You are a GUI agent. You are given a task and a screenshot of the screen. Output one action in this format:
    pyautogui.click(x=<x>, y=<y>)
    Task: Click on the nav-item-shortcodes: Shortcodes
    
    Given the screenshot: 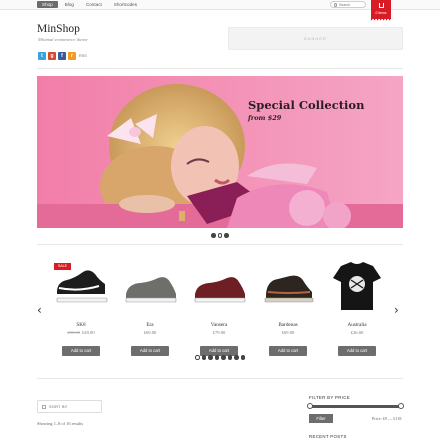 What is the action you would take?
    pyautogui.click(x=125, y=4)
    